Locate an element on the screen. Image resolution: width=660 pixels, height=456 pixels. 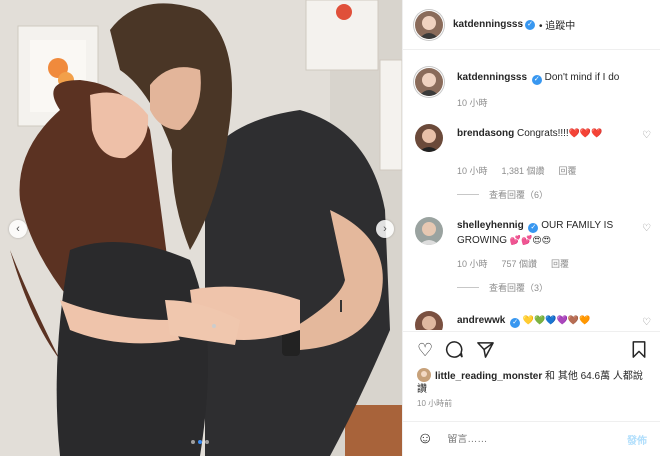
comment-likes: 1,381 個讚 is located at coordinates (523, 170).